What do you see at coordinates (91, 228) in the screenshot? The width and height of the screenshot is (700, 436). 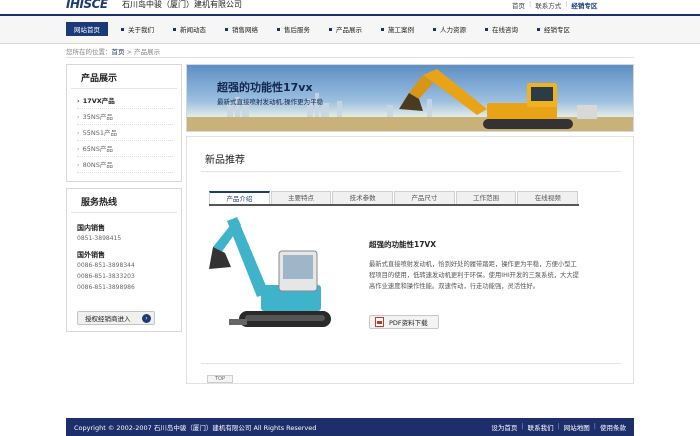 I see `domestic-label: 国内销售` at bounding box center [91, 228].